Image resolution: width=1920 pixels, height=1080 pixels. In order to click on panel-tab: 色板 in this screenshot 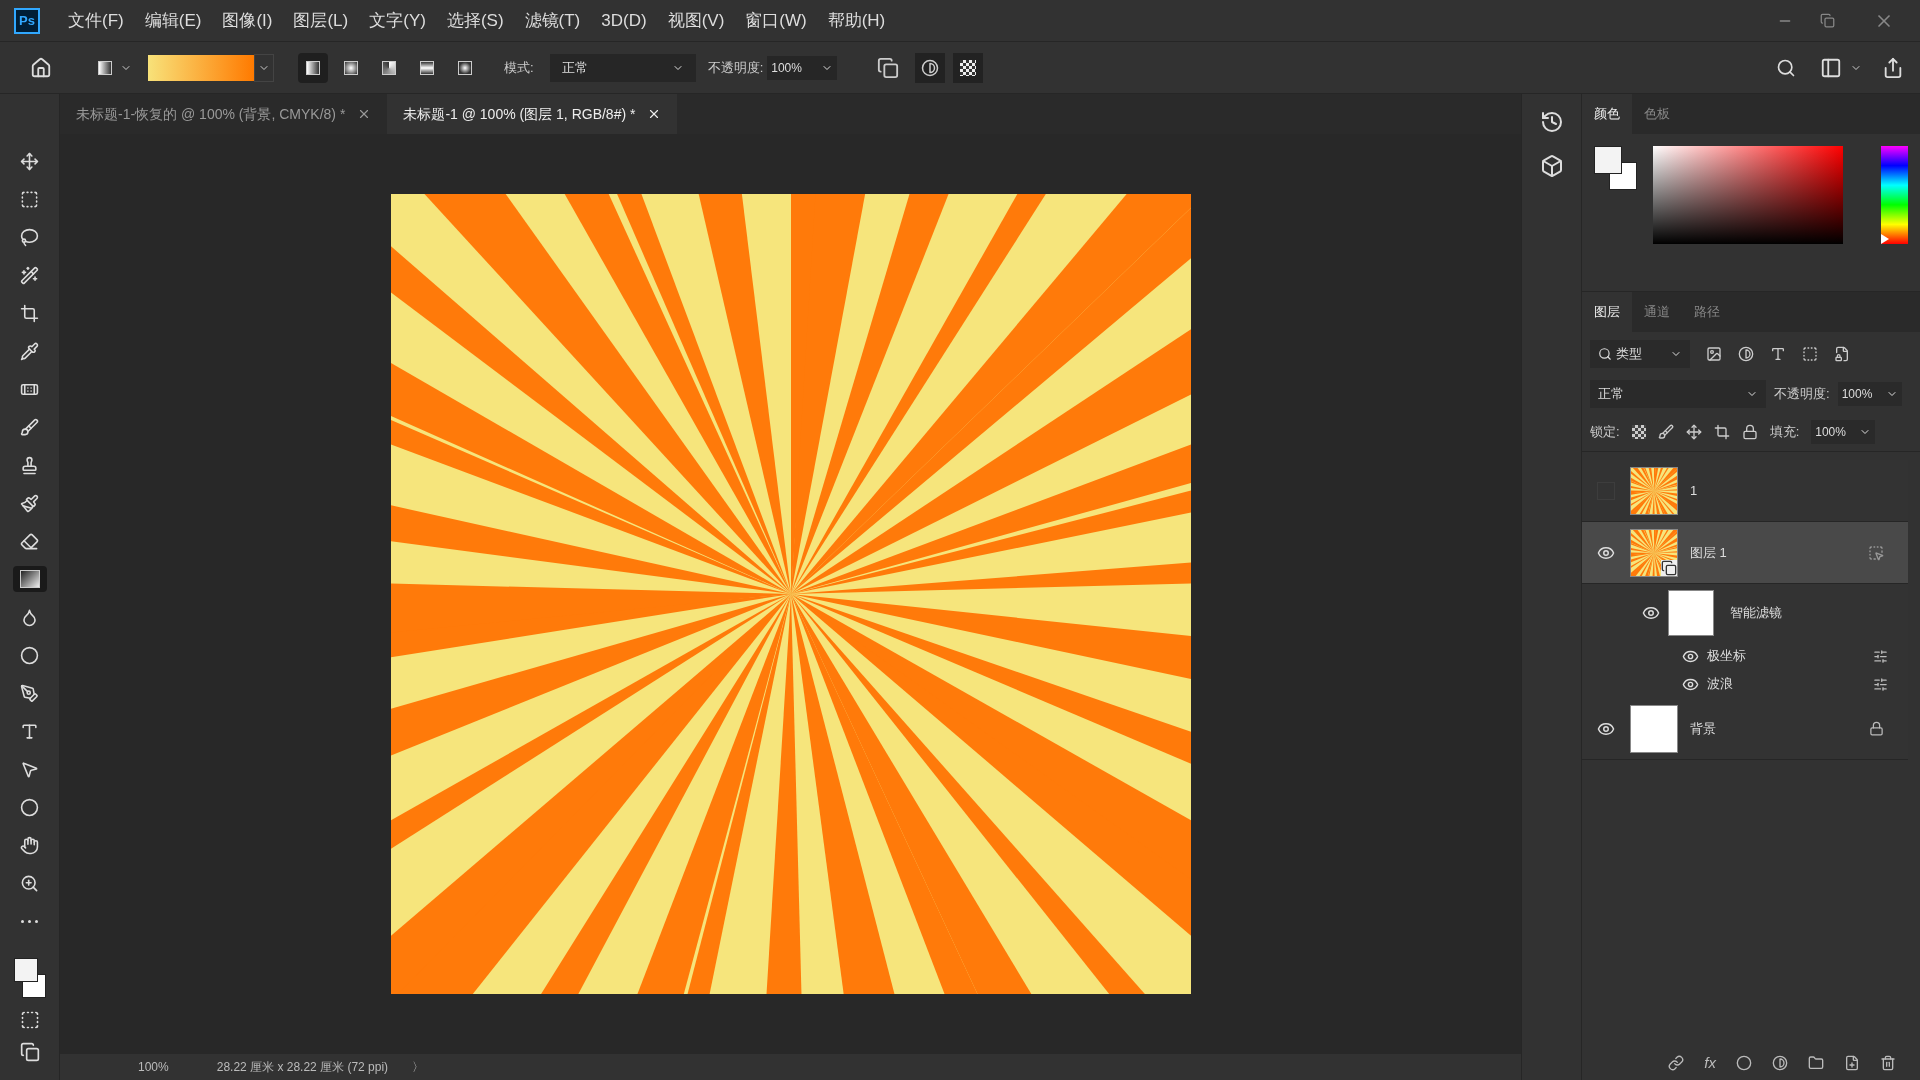, I will do `click(1657, 114)`.